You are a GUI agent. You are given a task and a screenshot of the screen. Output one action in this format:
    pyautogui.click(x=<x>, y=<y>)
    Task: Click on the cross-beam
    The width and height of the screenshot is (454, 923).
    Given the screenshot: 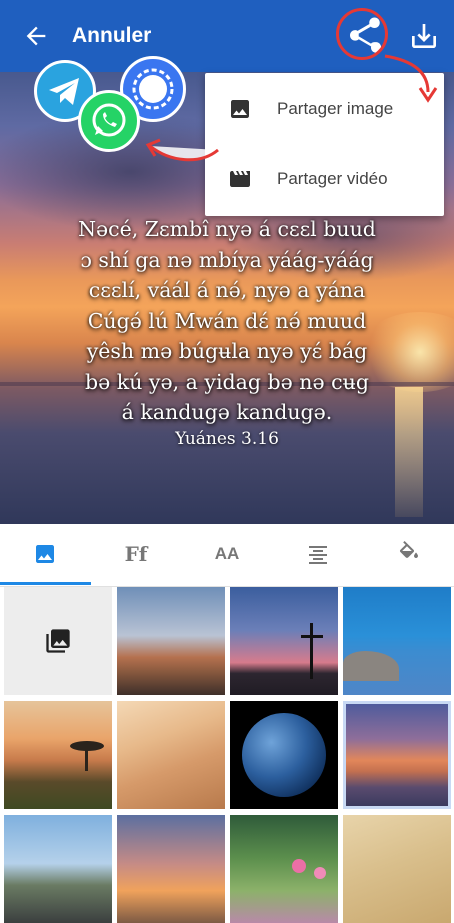 What is the action you would take?
    pyautogui.click(x=312, y=636)
    